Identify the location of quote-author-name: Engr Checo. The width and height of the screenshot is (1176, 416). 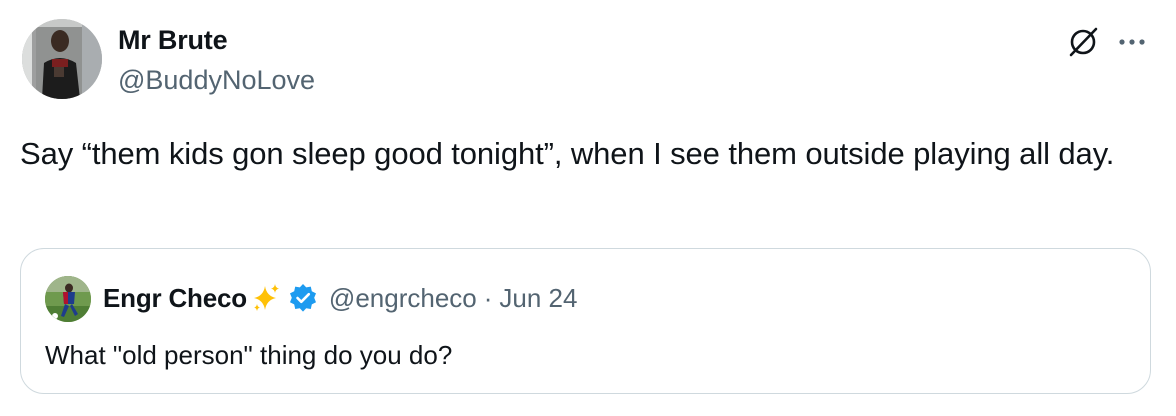
(175, 298).